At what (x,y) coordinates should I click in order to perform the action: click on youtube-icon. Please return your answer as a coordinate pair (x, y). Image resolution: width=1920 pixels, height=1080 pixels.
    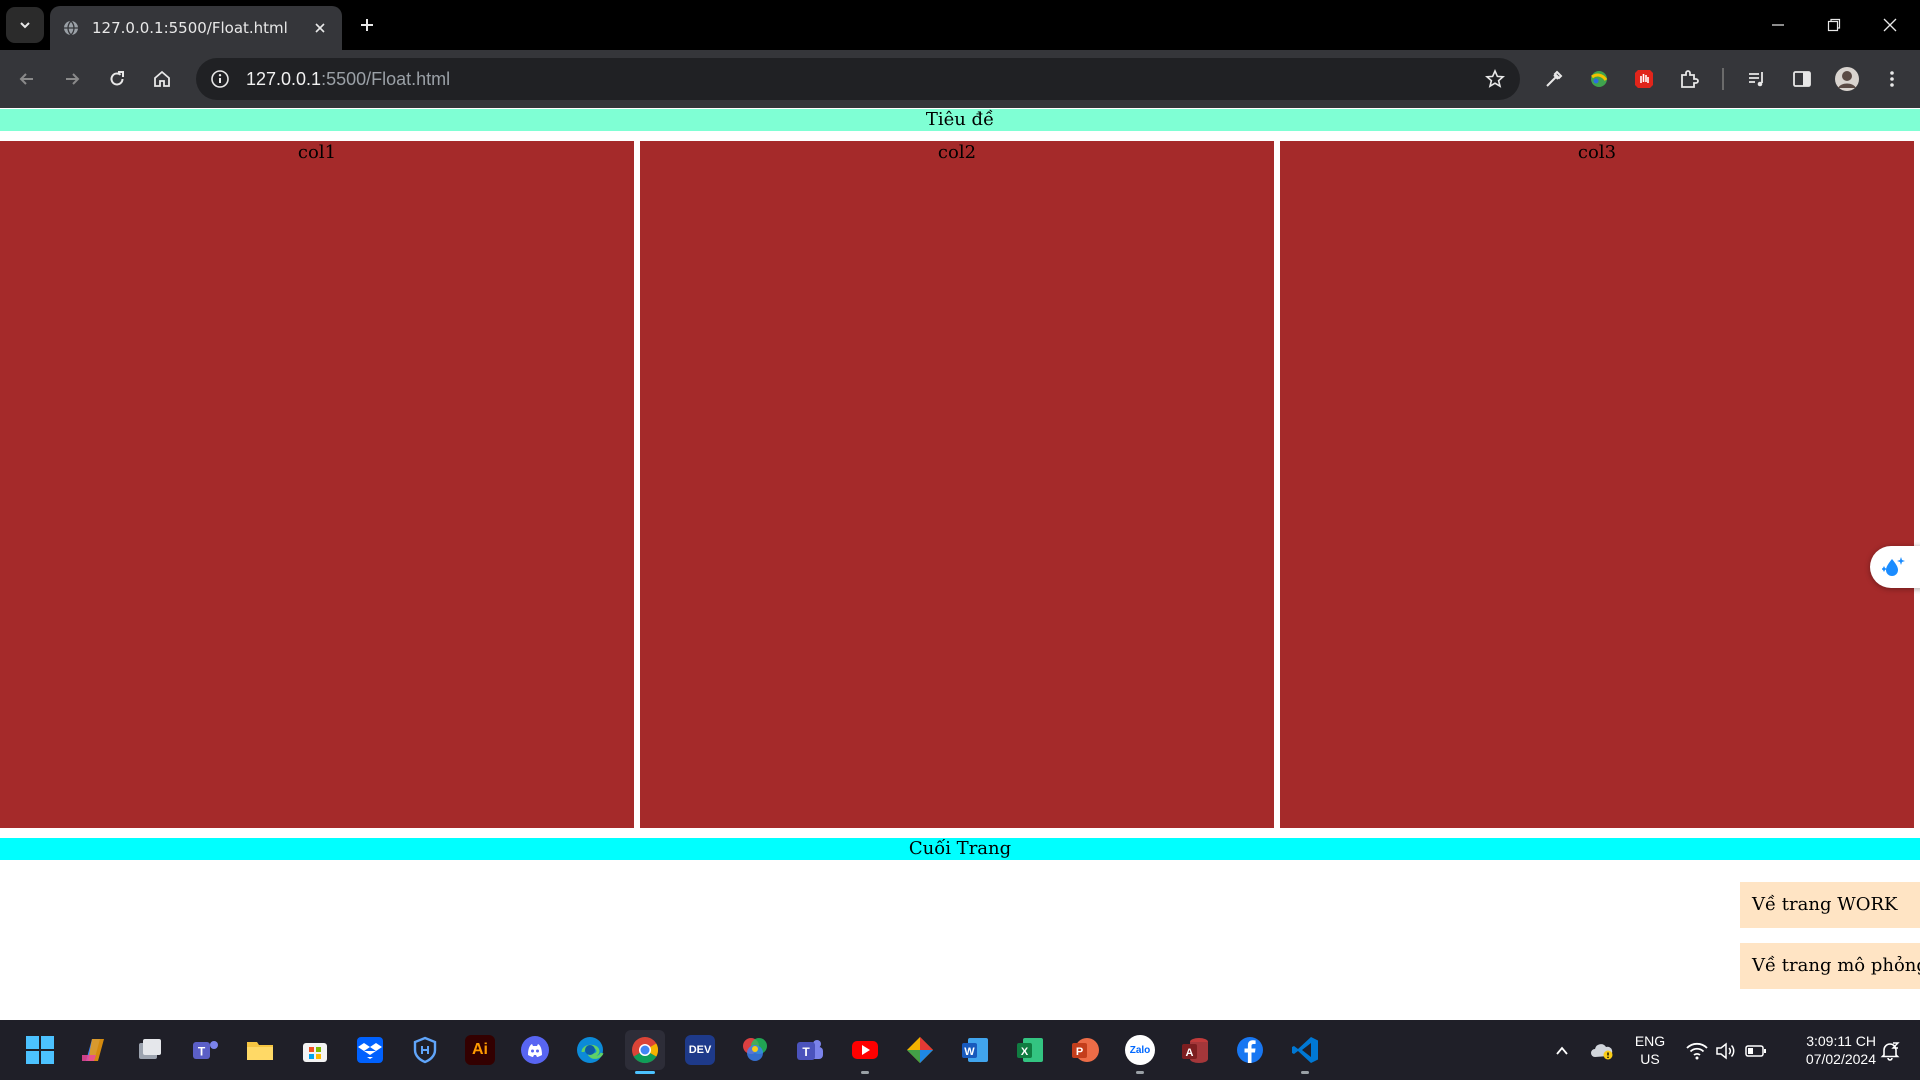
    Looking at the image, I should click on (865, 1050).